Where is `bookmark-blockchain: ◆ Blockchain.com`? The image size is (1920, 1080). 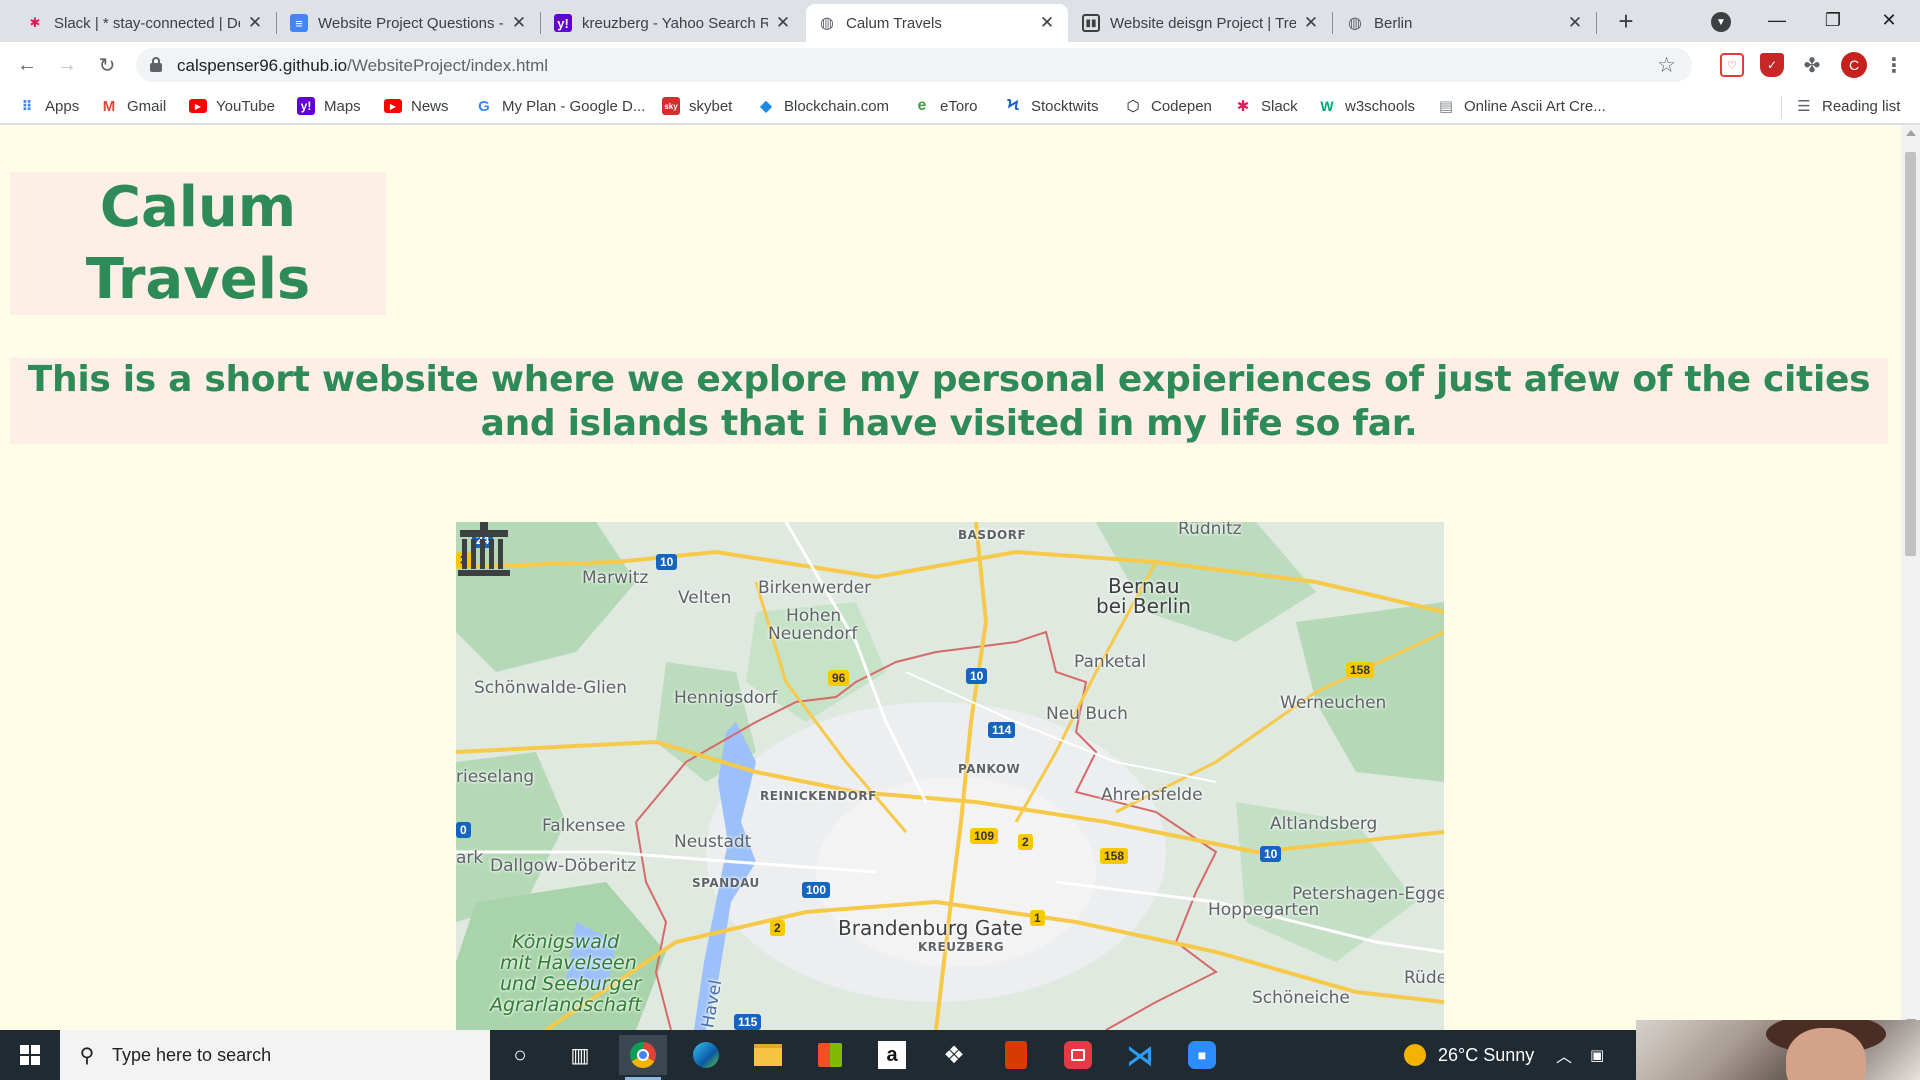
bookmark-blockchain: ◆ Blockchain.com is located at coordinates (823, 106).